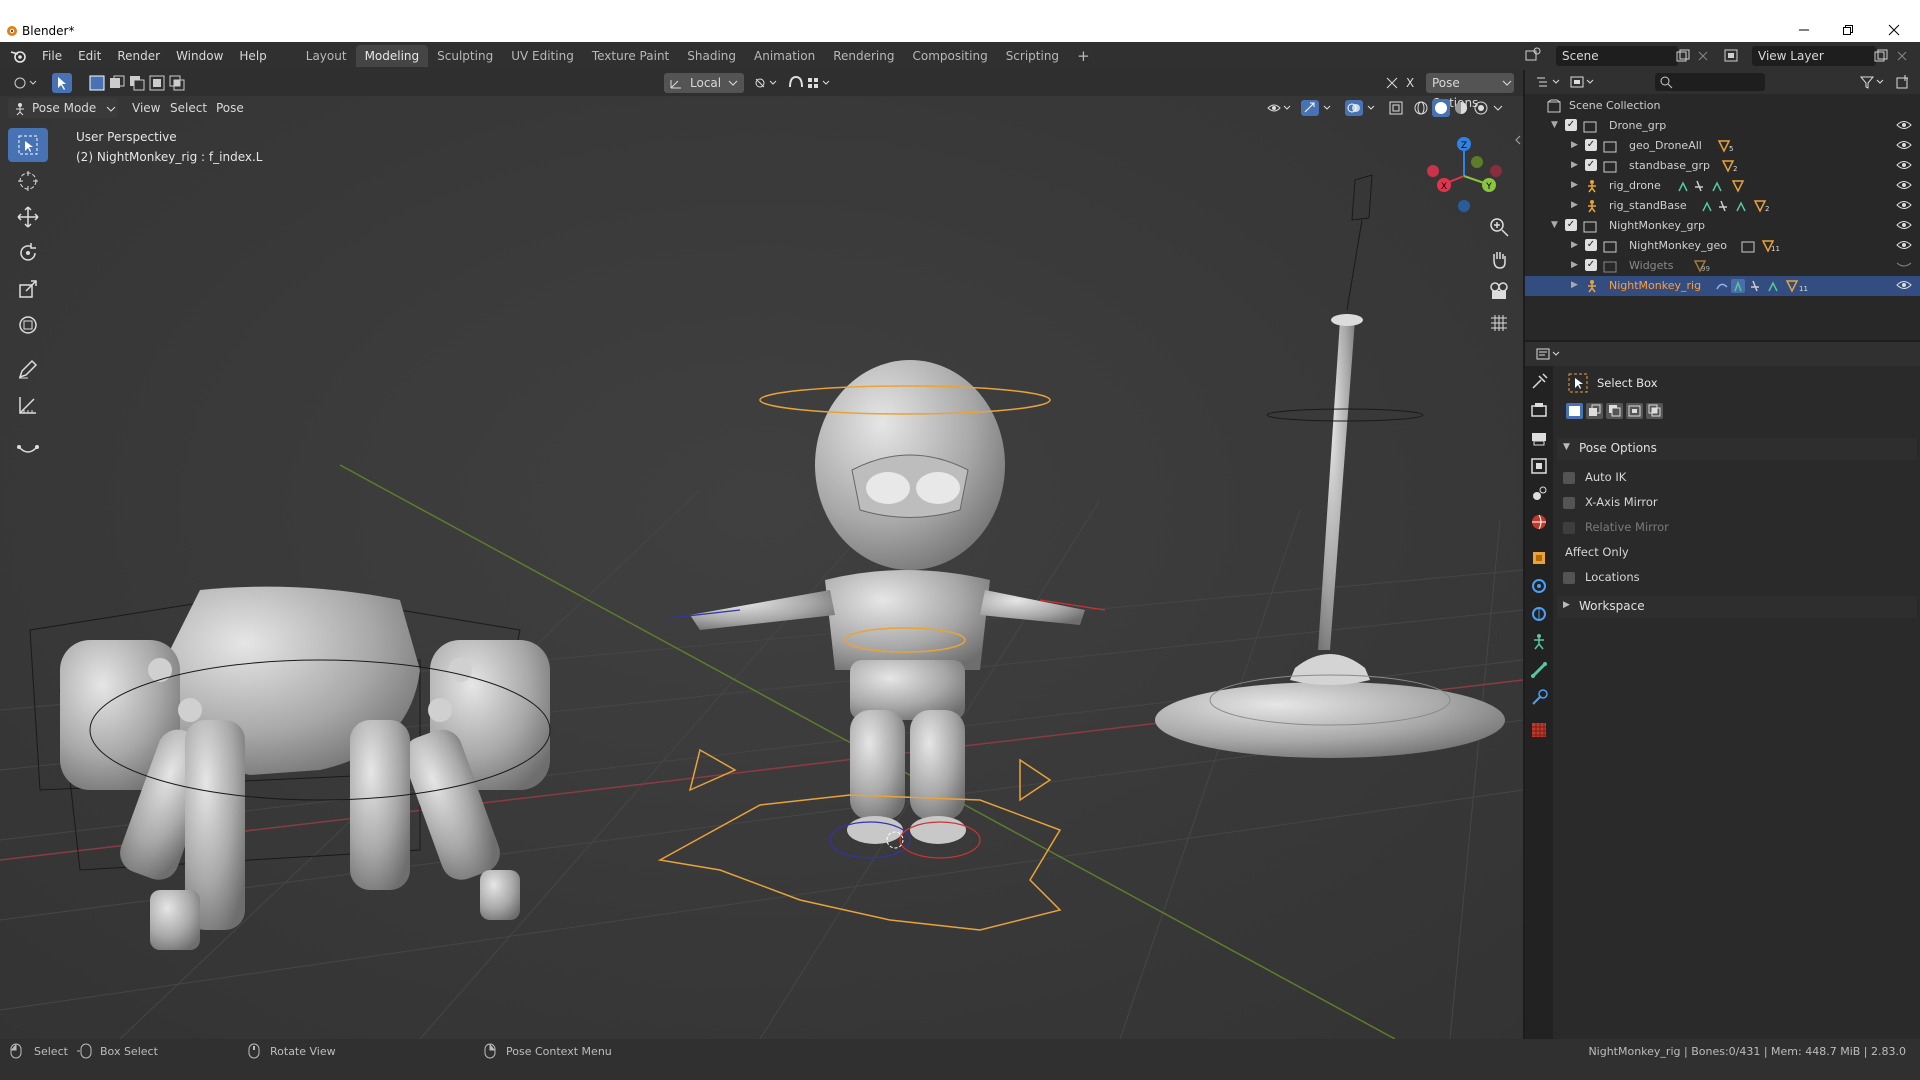  I want to click on new-scene-icon, so click(1683, 56).